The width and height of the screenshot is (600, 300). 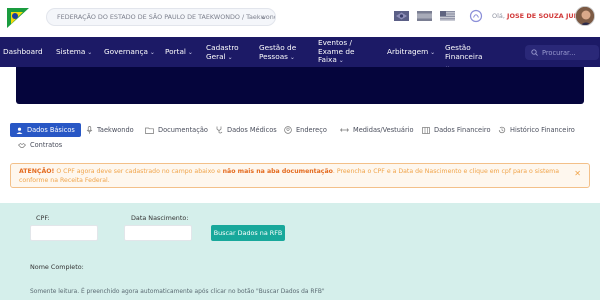 I want to click on birth-date-label: Data Nascimento:, so click(x=160, y=218).